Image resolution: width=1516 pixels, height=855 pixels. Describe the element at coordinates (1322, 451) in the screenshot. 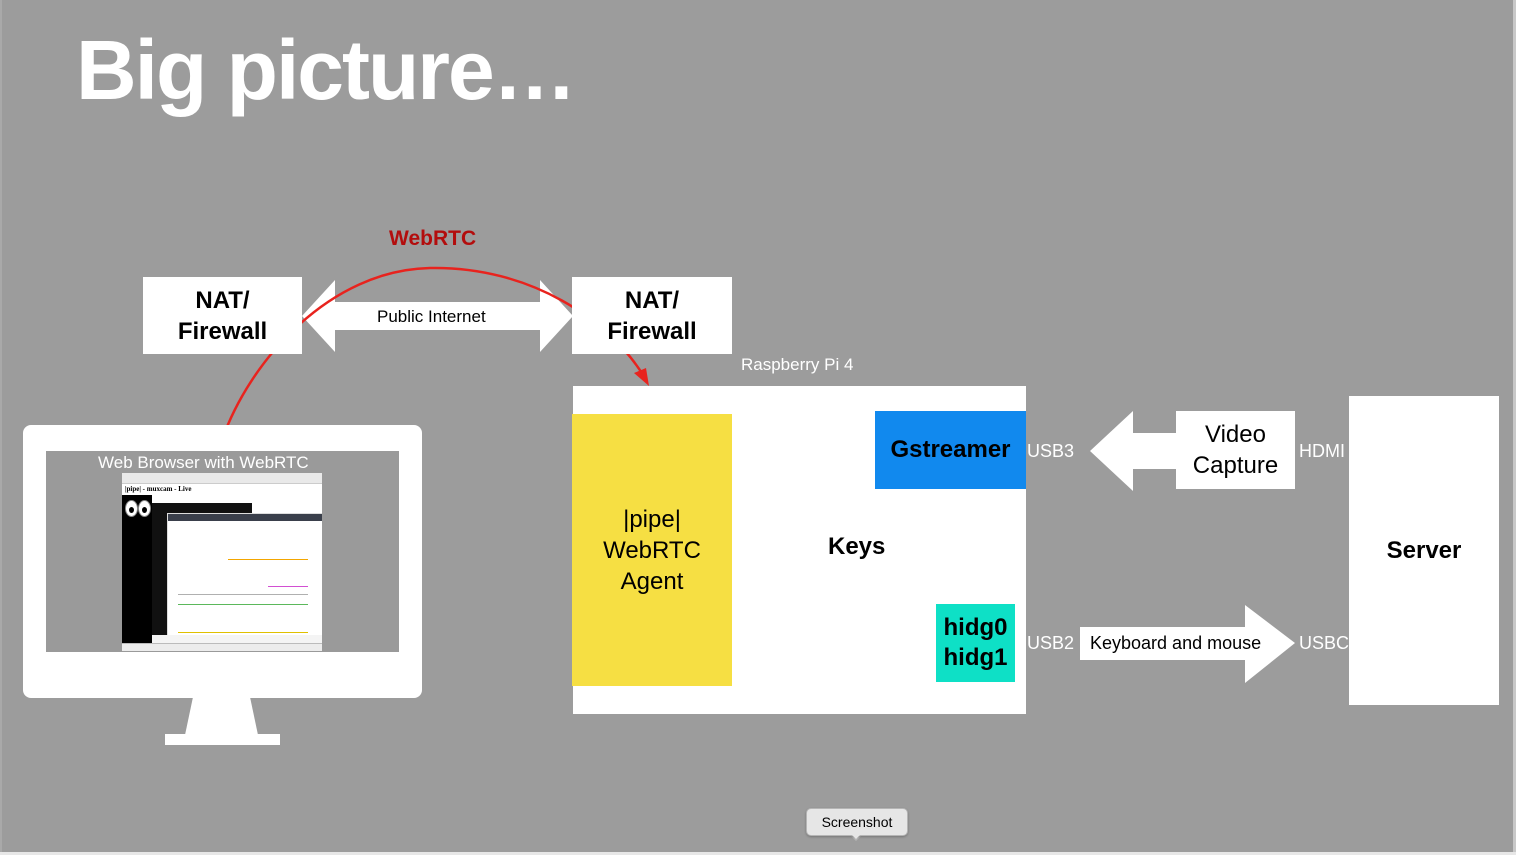

I see `hdmi-label: HDMI` at that location.